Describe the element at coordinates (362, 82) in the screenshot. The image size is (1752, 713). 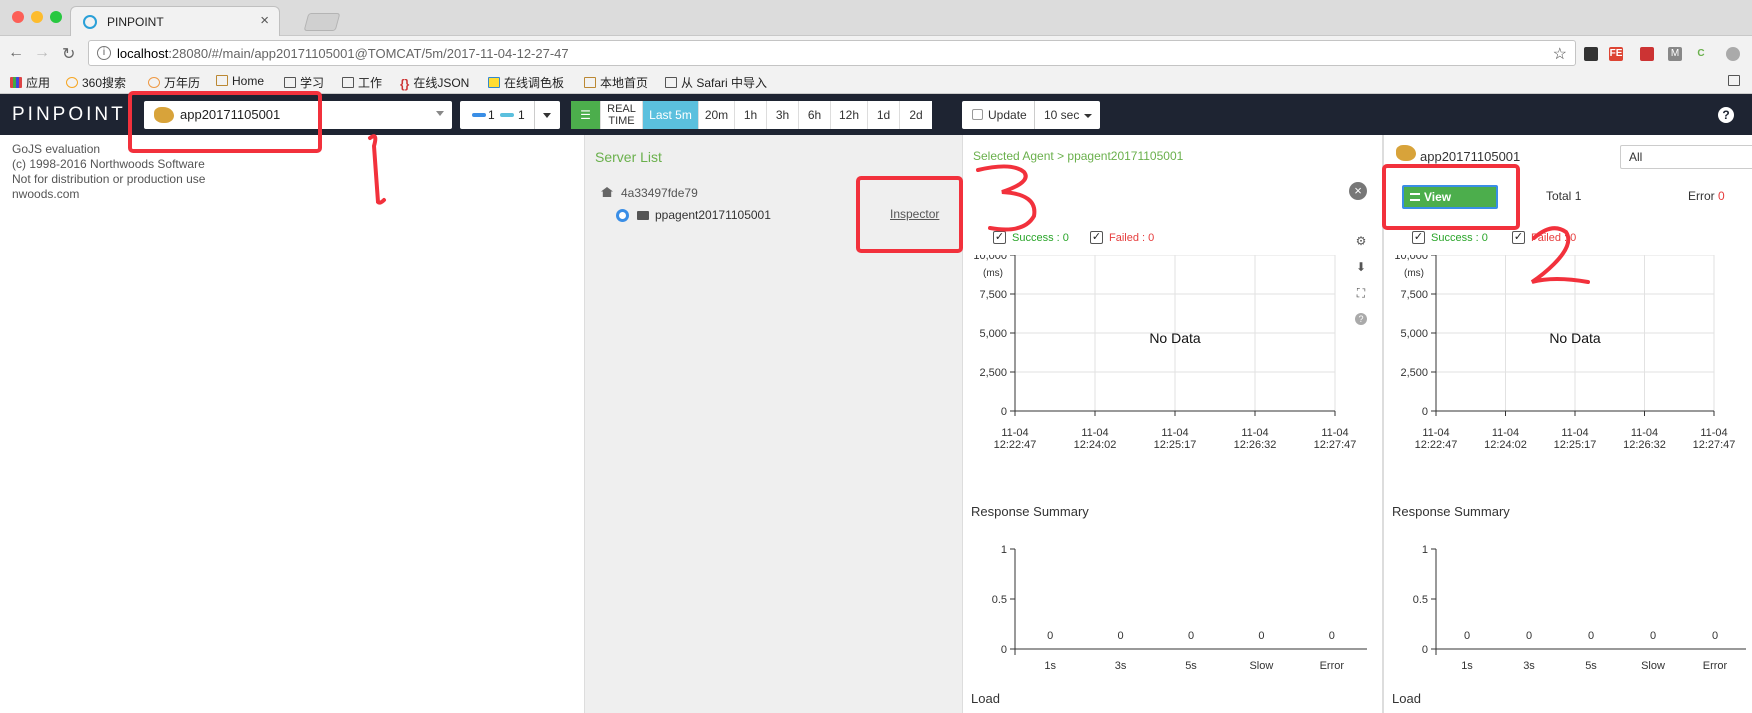
I see `bookmark-folder-work: 工作` at that location.